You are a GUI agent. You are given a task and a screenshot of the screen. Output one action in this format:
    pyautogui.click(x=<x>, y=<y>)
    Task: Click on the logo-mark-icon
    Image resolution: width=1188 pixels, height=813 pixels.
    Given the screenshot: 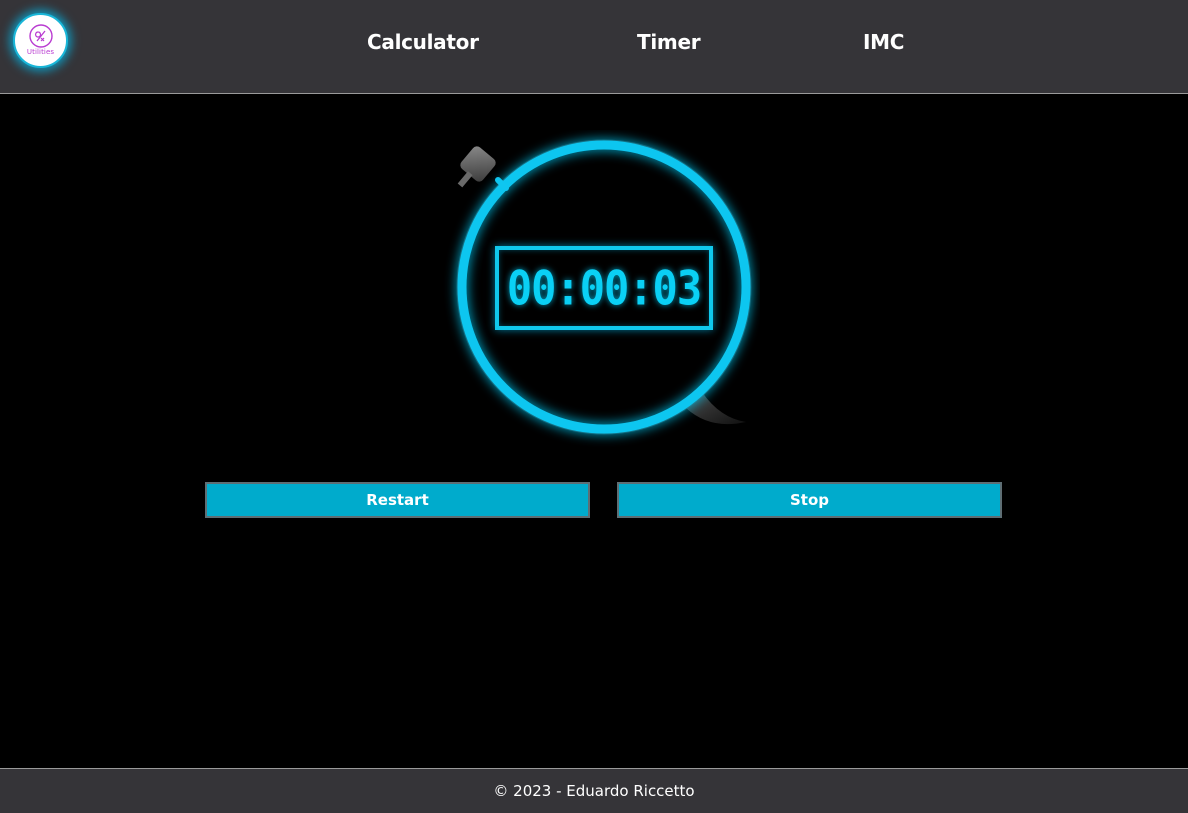 What is the action you would take?
    pyautogui.click(x=40, y=36)
    